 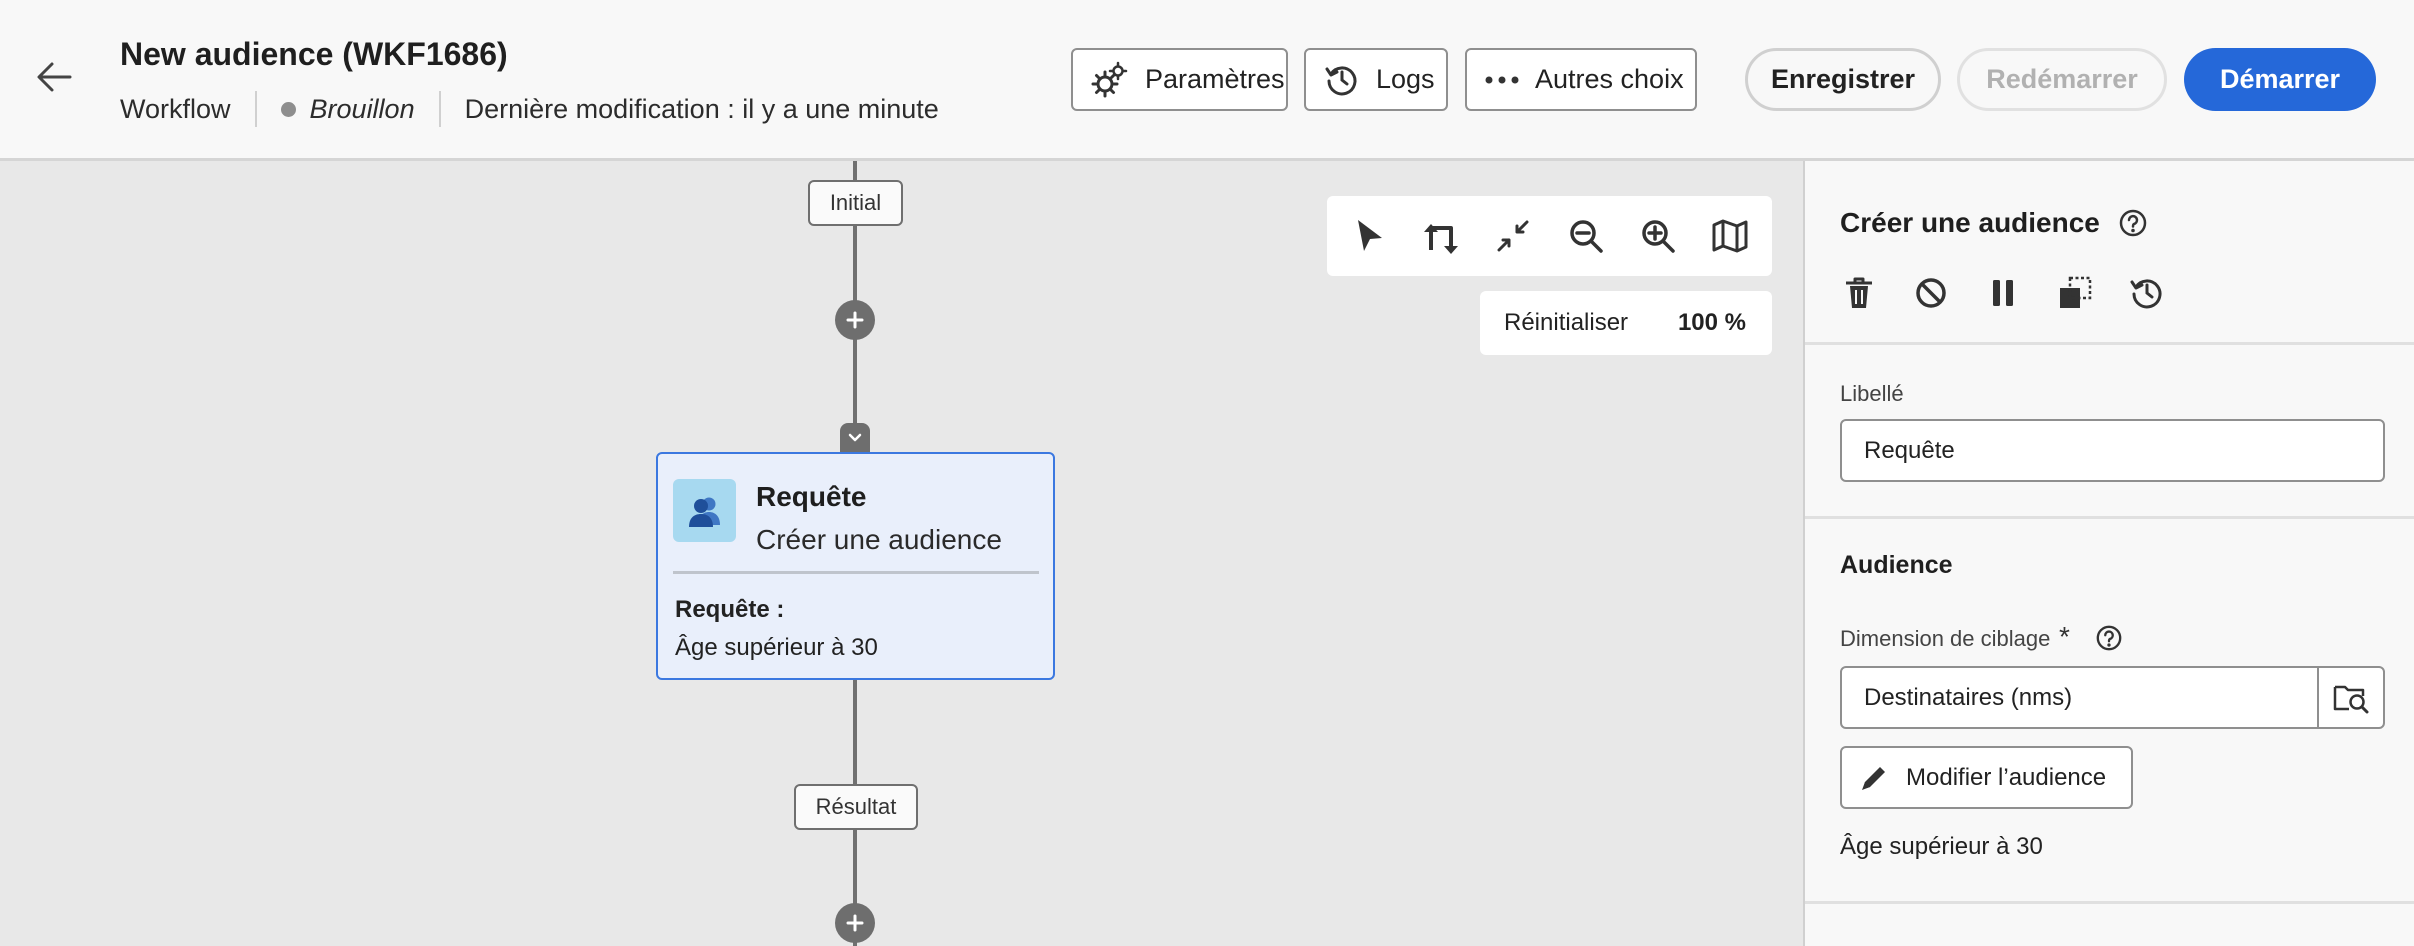 What do you see at coordinates (1369, 236) in the screenshot?
I see `select-pointer-icon` at bounding box center [1369, 236].